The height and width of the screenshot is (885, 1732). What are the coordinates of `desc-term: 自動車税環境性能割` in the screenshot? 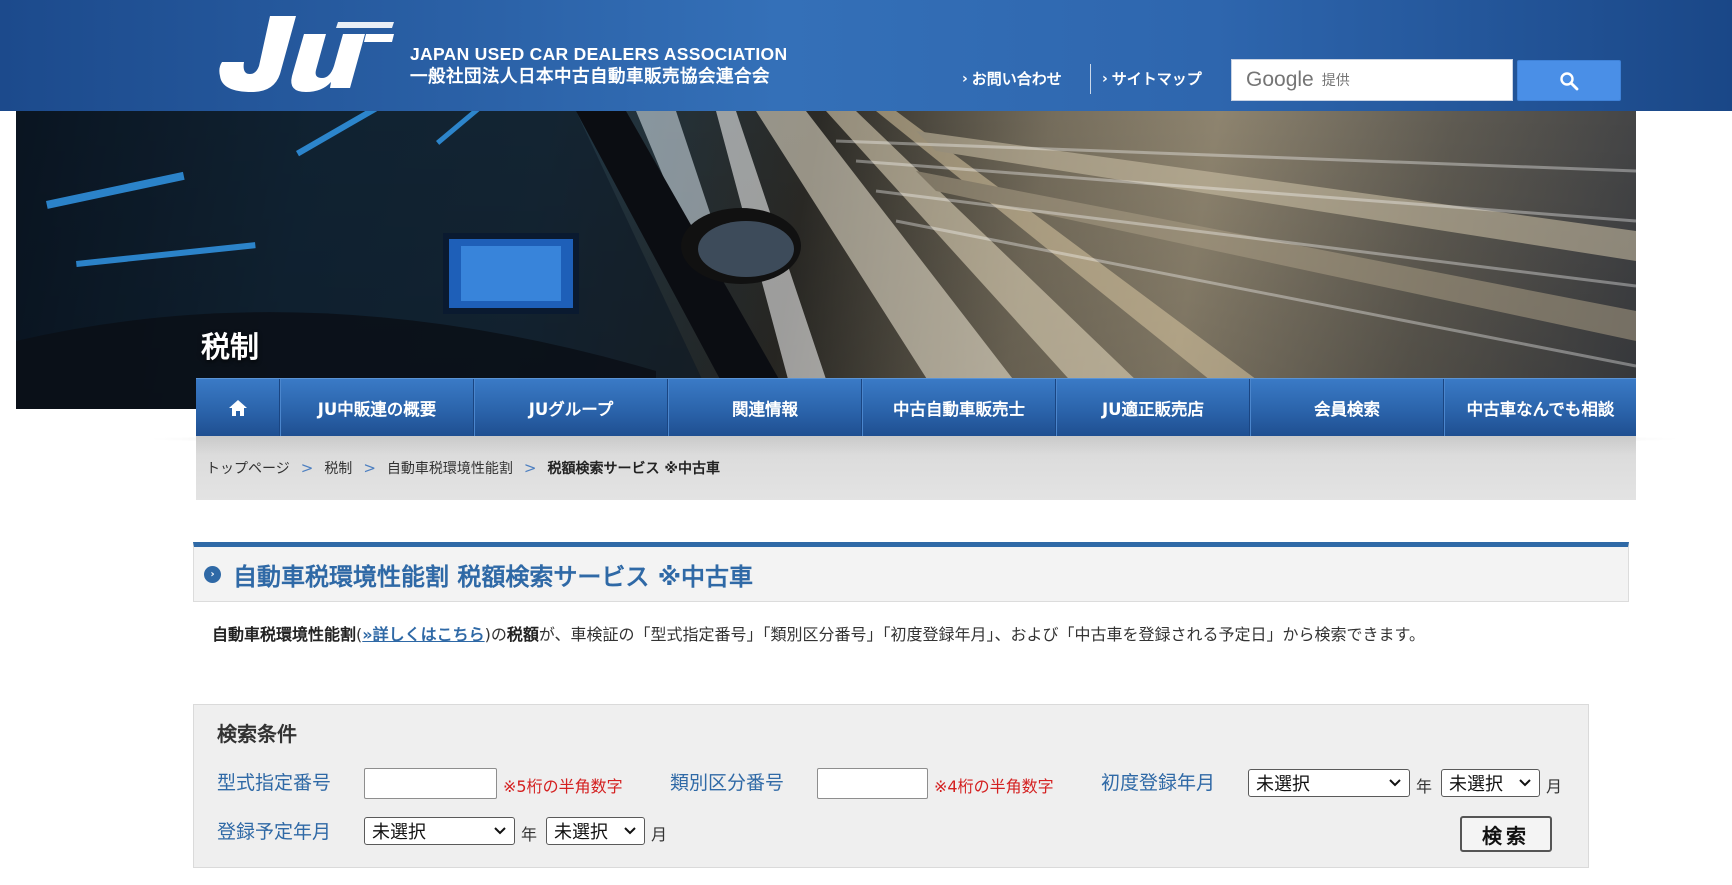 It's located at (284, 634).